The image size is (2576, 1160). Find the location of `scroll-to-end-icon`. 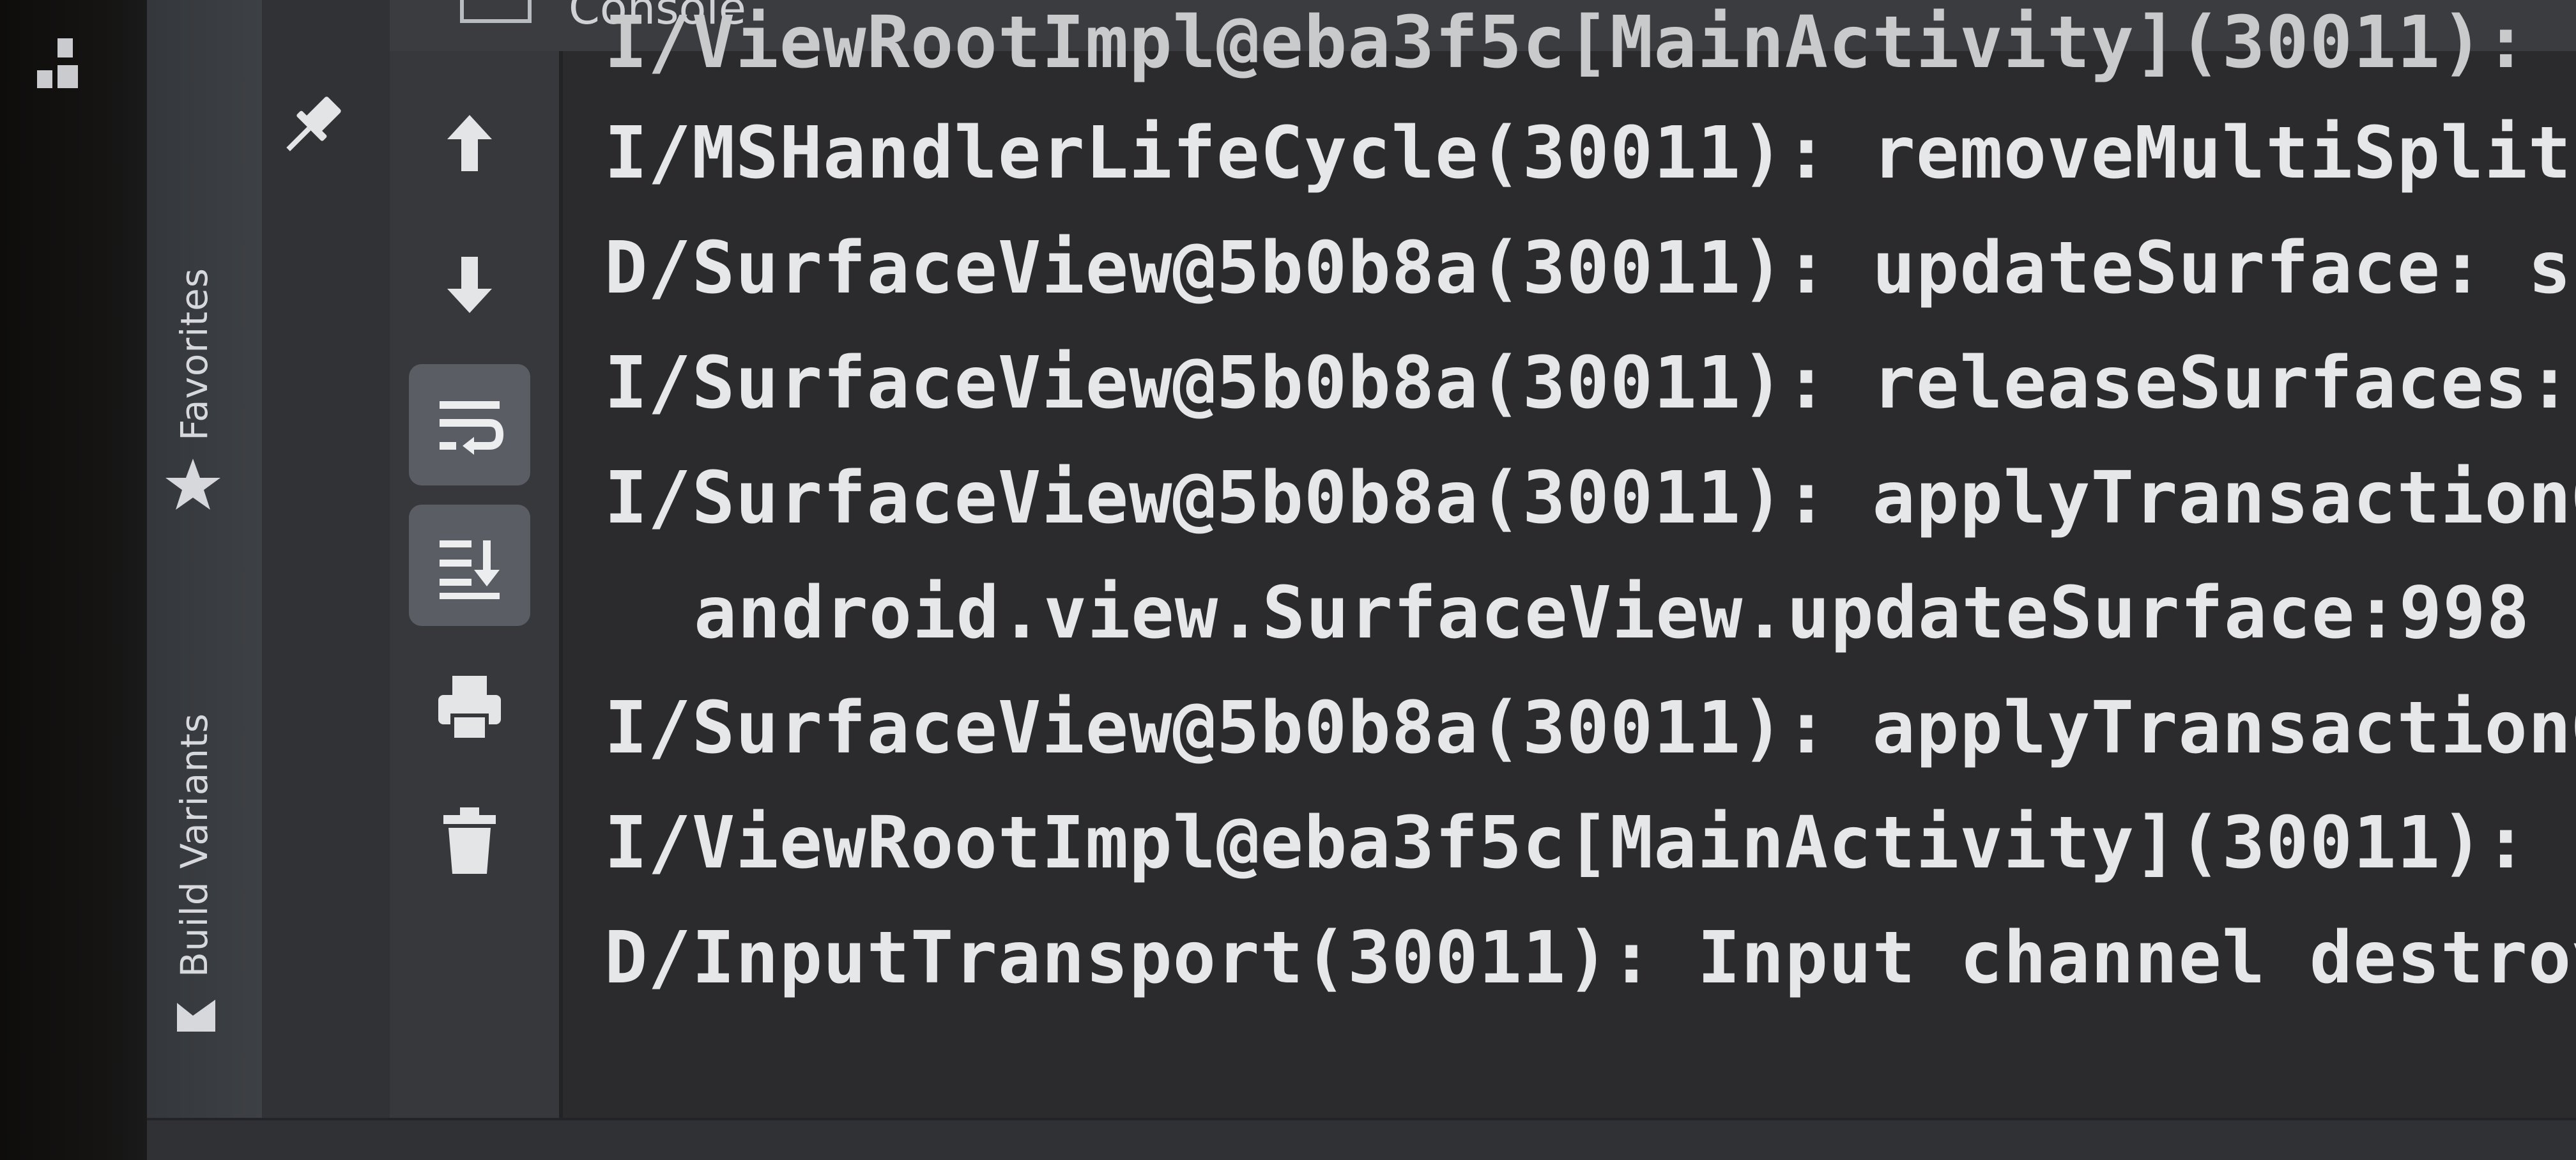

scroll-to-end-icon is located at coordinates (470, 569).